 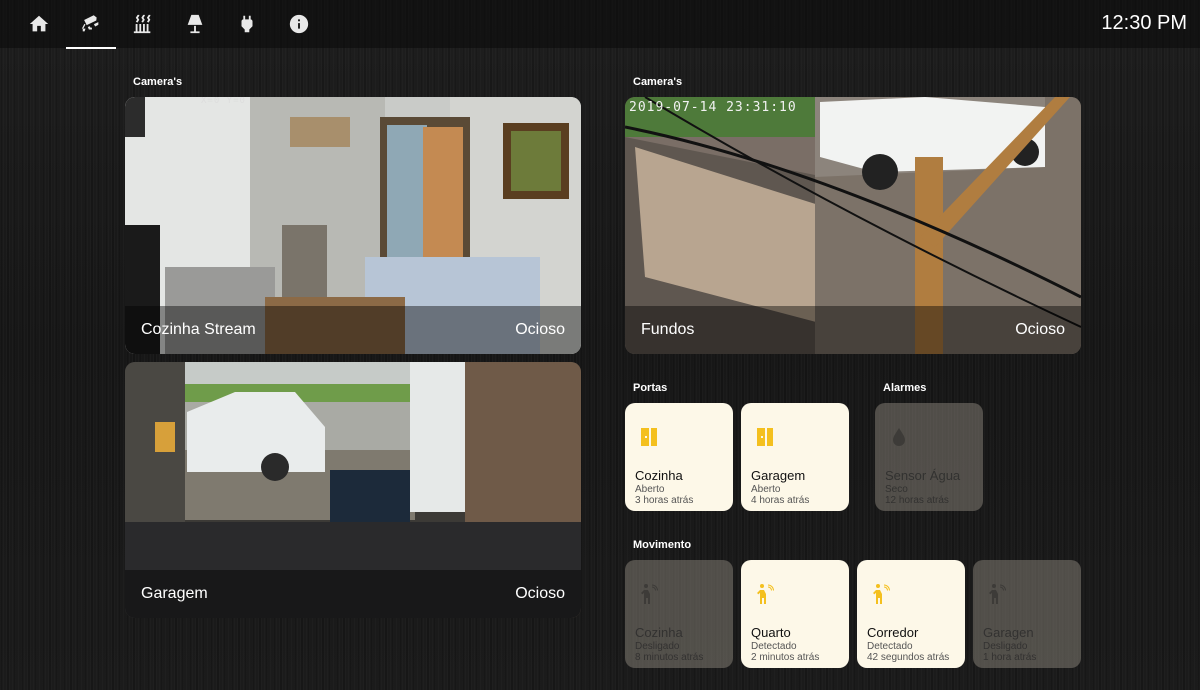 What do you see at coordinates (917, 500) in the screenshot?
I see `tile-last-changed: 12 horas atrás` at bounding box center [917, 500].